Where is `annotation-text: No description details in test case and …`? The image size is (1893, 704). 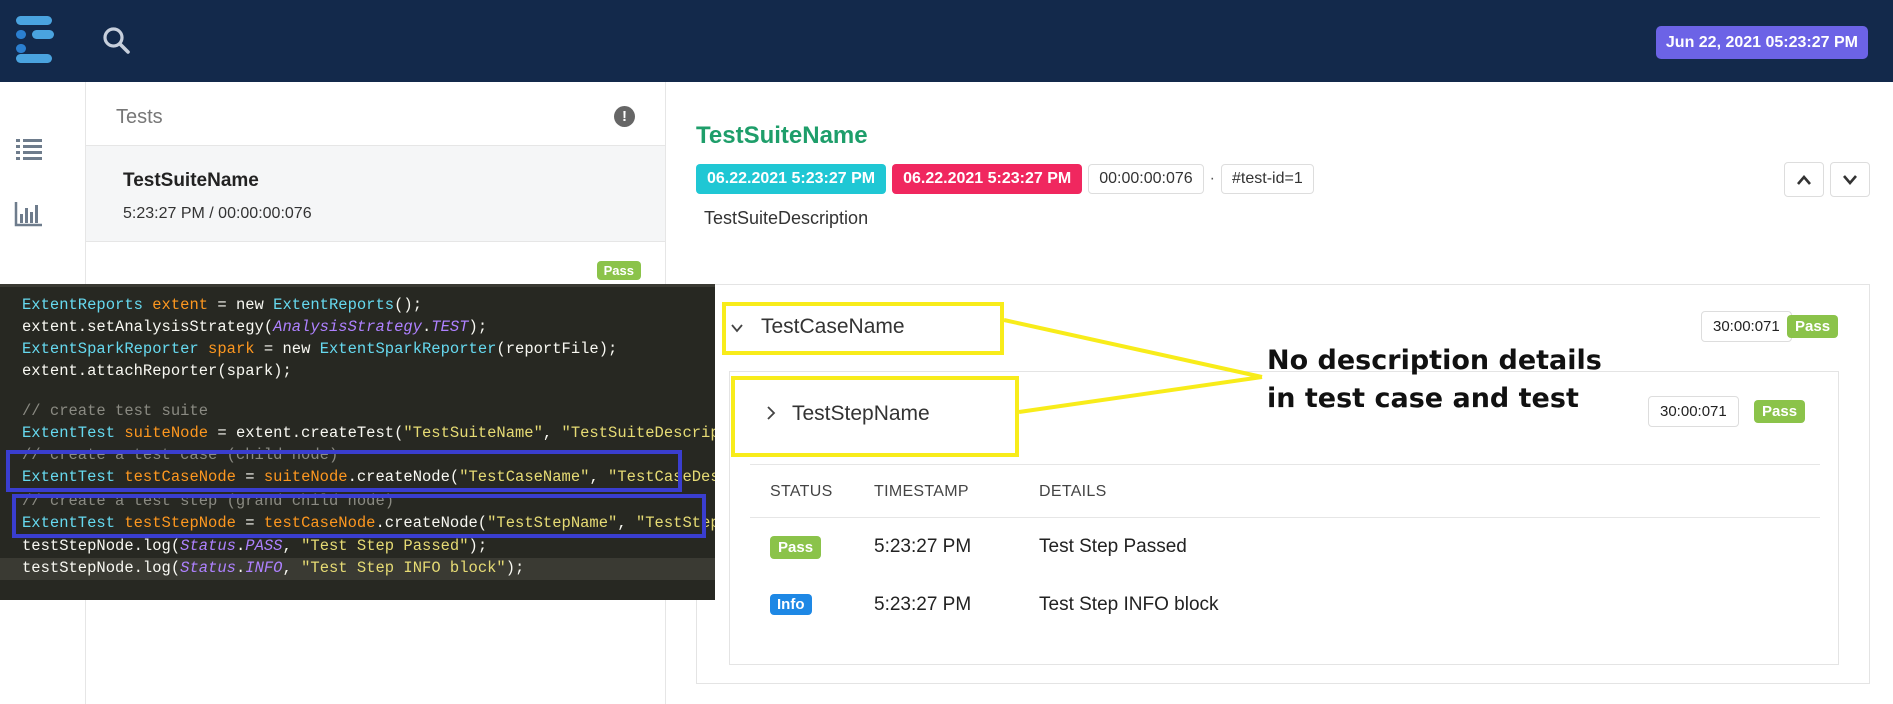
annotation-text: No description details in test case and … is located at coordinates (1434, 380).